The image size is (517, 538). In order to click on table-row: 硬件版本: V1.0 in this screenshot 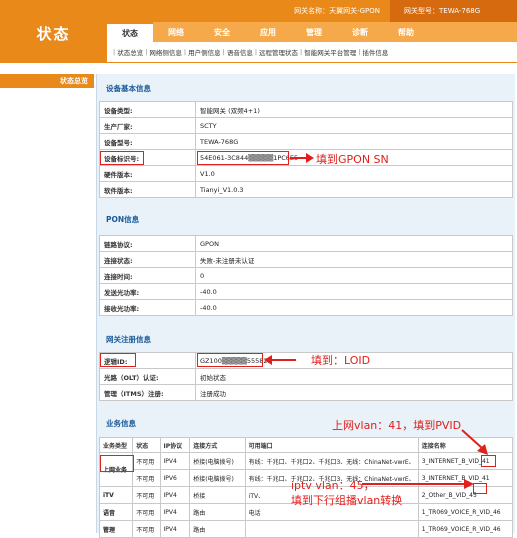, I will do `click(306, 173)`.